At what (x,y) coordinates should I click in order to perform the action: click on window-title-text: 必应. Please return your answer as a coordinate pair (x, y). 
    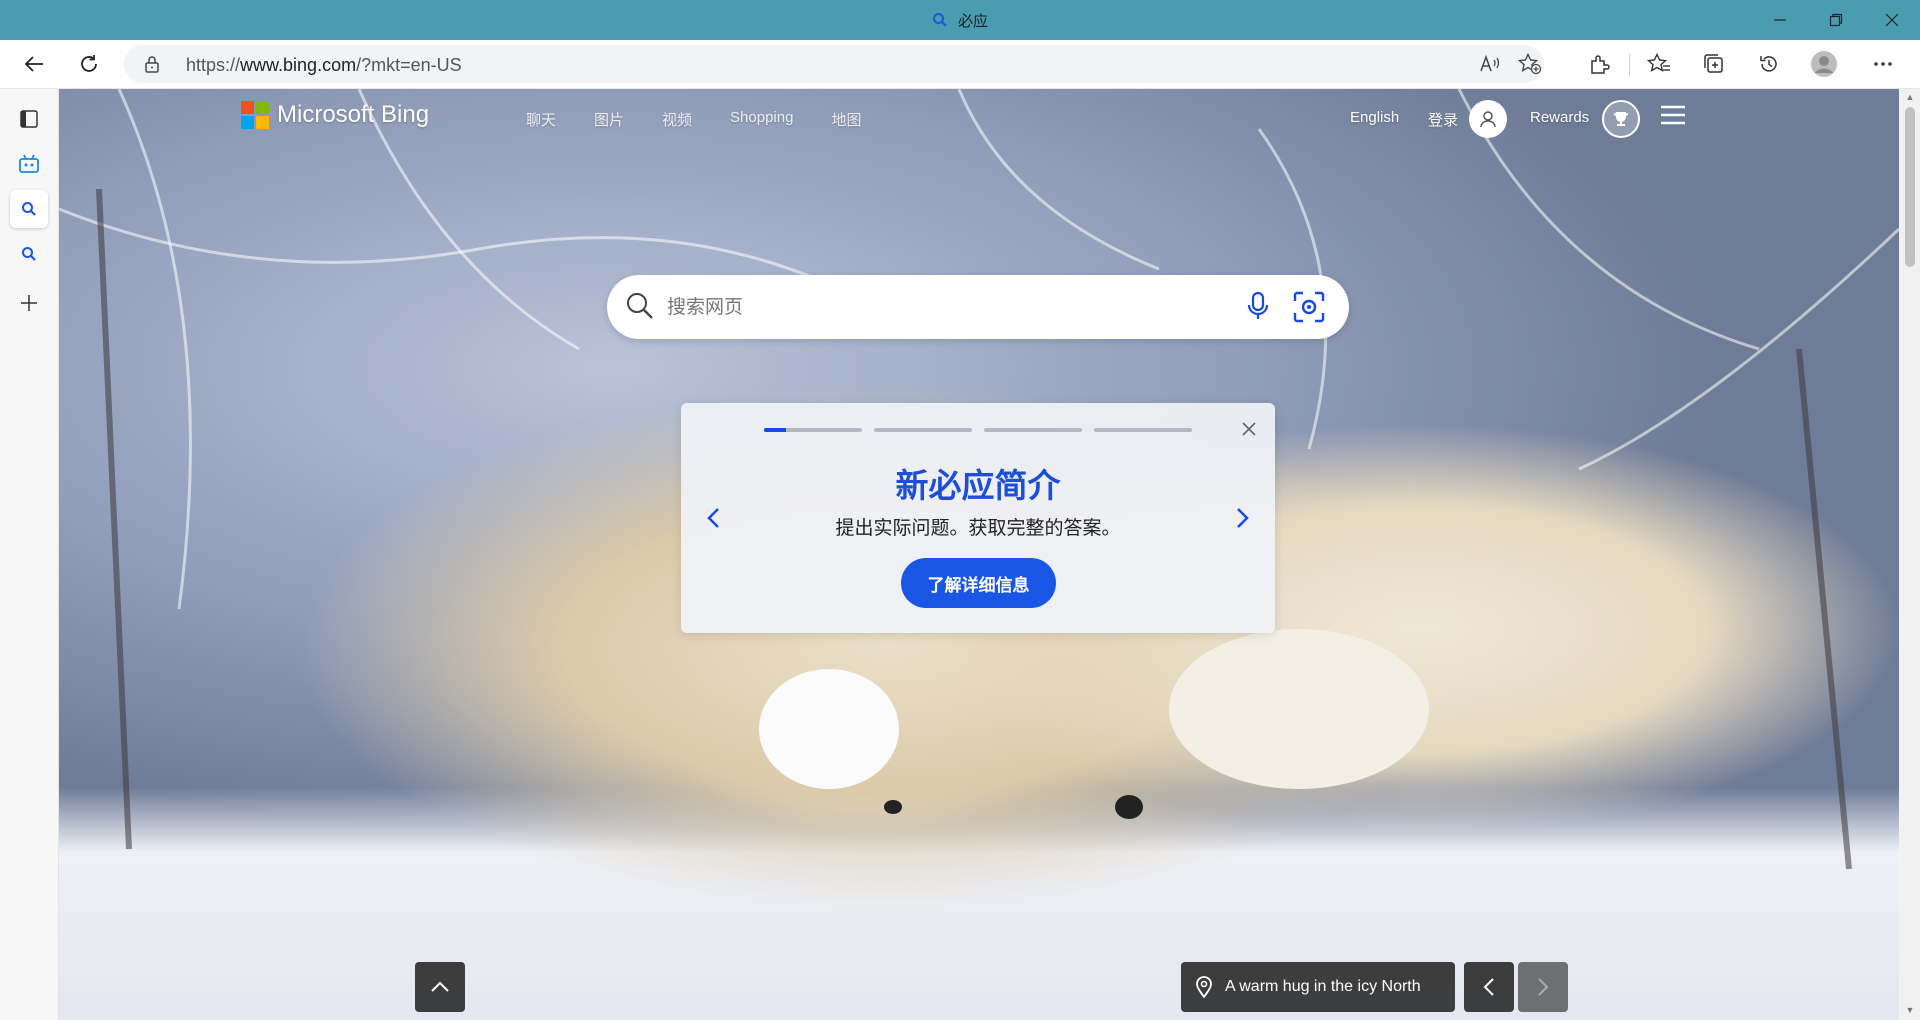
    Looking at the image, I should click on (972, 21).